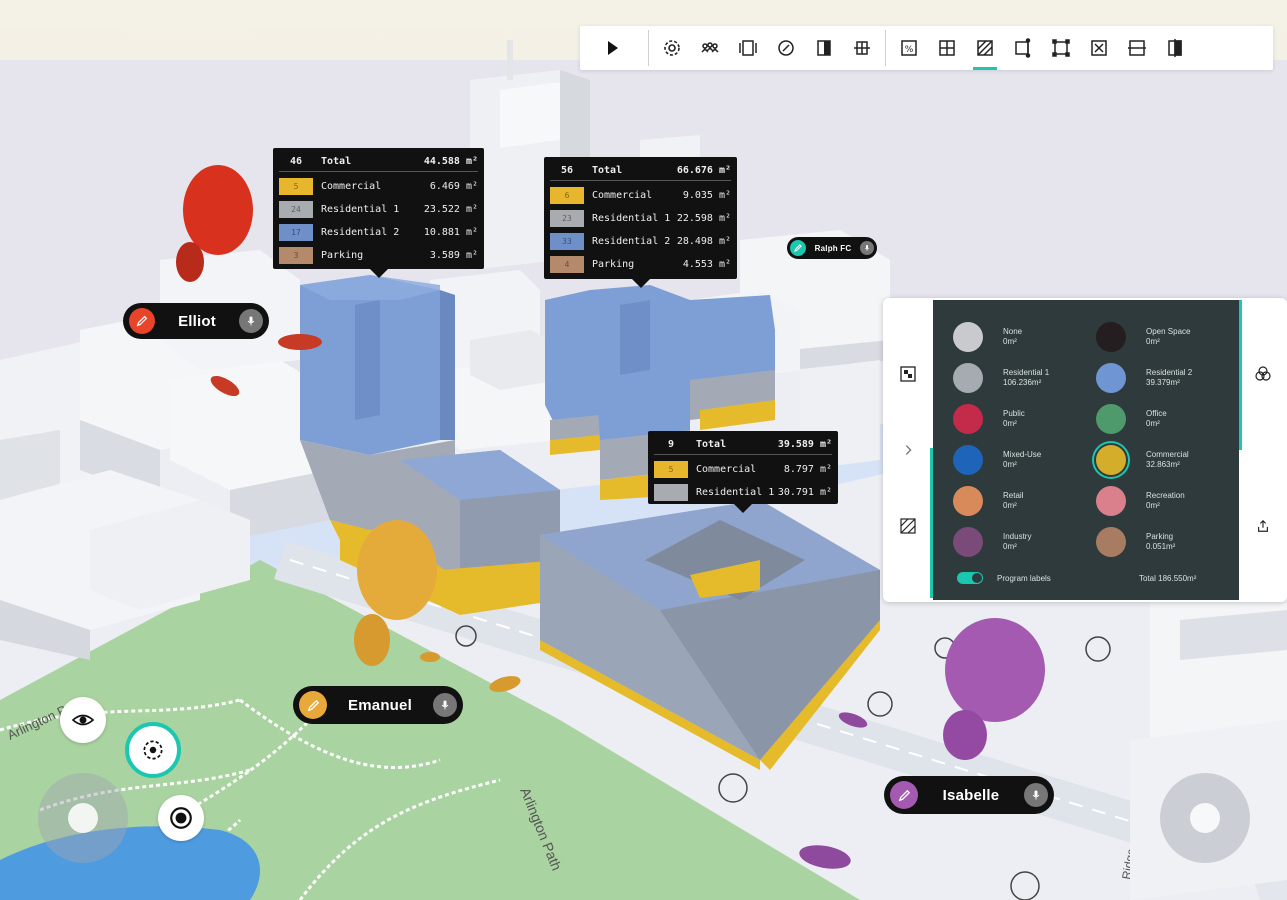 The width and height of the screenshot is (1287, 900). I want to click on visibility-button, so click(83, 720).